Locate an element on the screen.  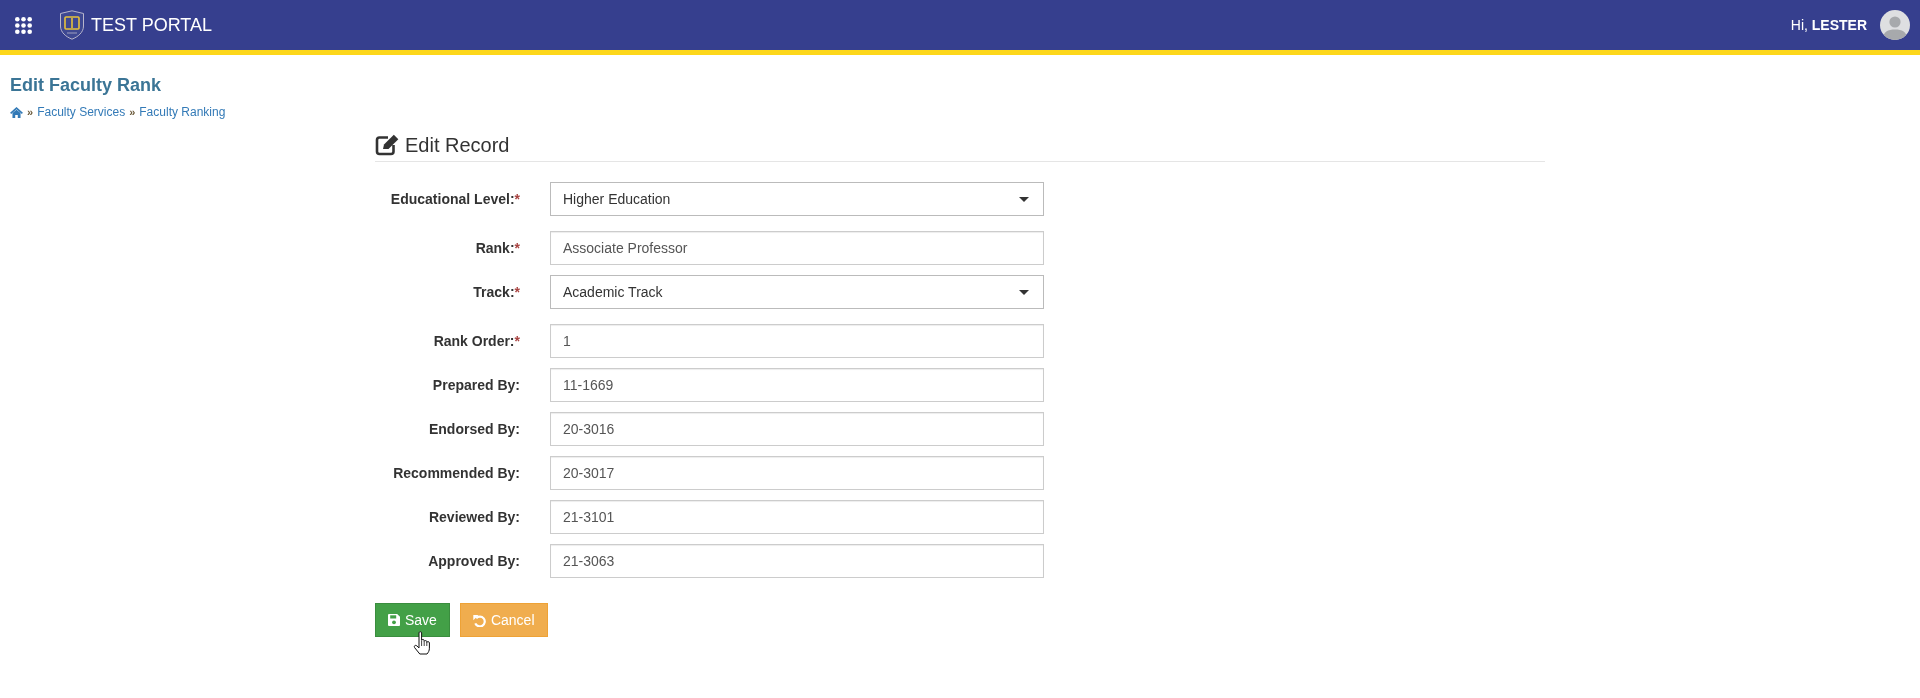
text-field: 11-1669 is located at coordinates (797, 385).